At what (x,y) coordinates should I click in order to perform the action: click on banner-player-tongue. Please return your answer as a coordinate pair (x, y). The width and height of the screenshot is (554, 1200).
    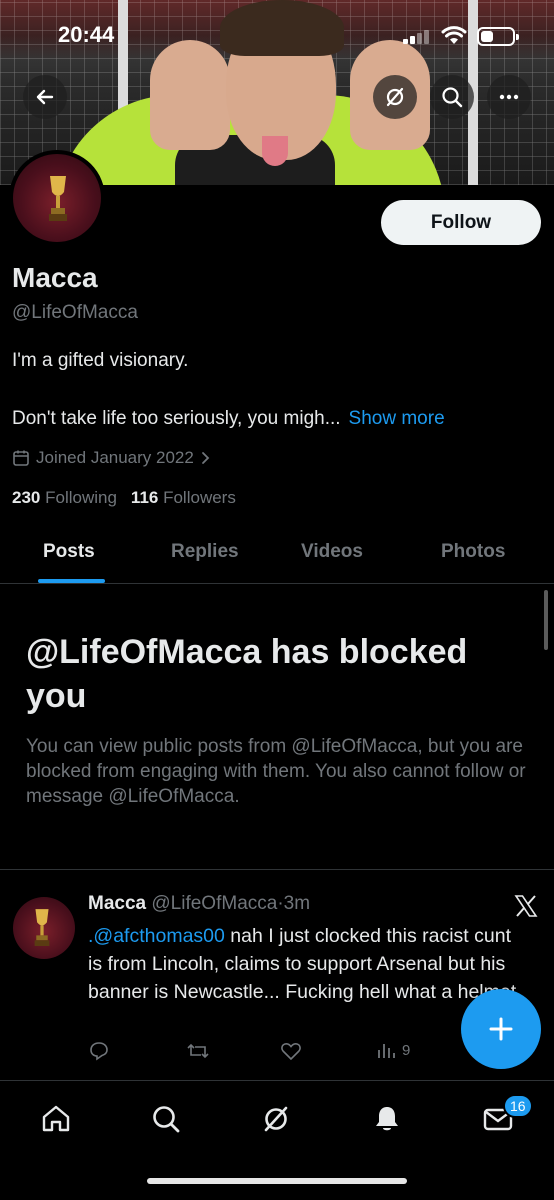
    Looking at the image, I should click on (275, 151).